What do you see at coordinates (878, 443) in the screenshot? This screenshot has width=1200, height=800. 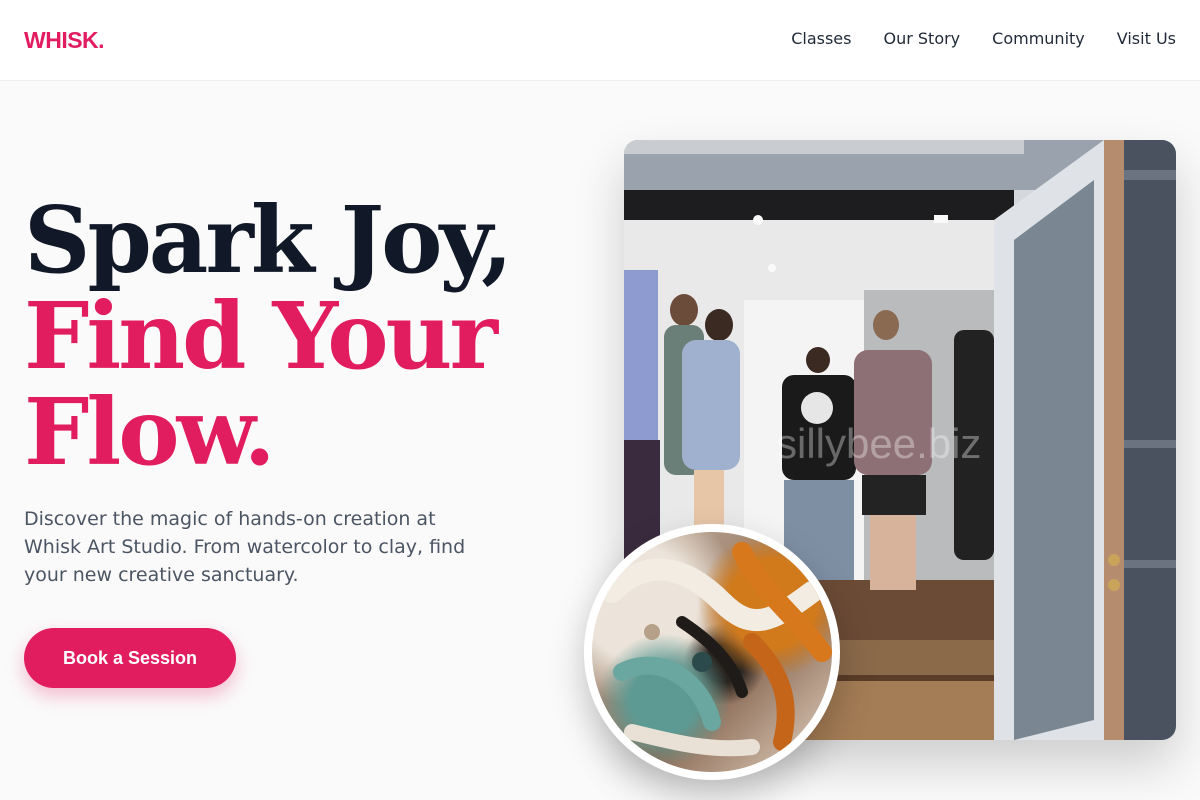 I see `photo-watermark: sillybee.biz` at bounding box center [878, 443].